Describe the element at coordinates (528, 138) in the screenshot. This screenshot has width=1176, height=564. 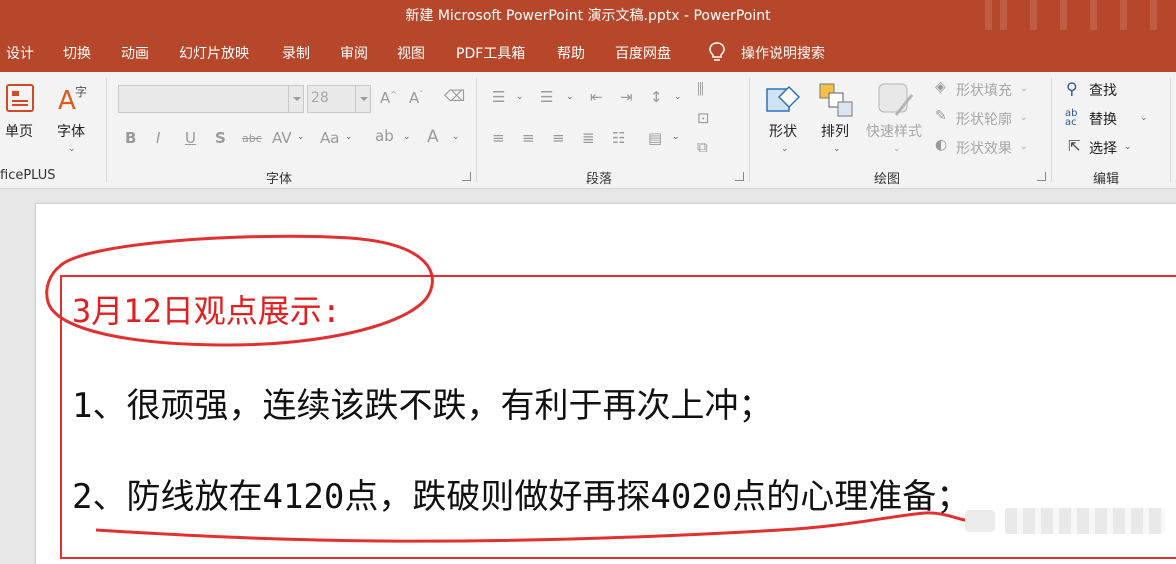
I see `align-center-icon: ≡` at that location.